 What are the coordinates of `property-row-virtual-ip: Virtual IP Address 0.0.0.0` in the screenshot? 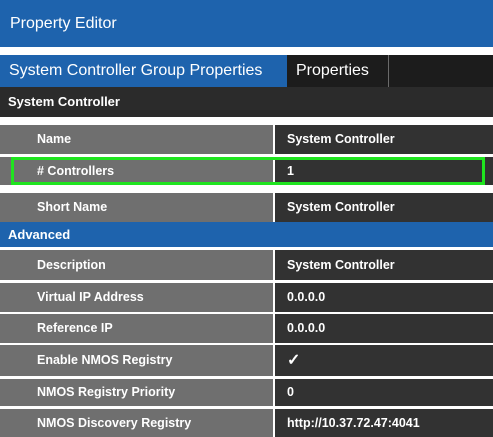 It's located at (246, 297).